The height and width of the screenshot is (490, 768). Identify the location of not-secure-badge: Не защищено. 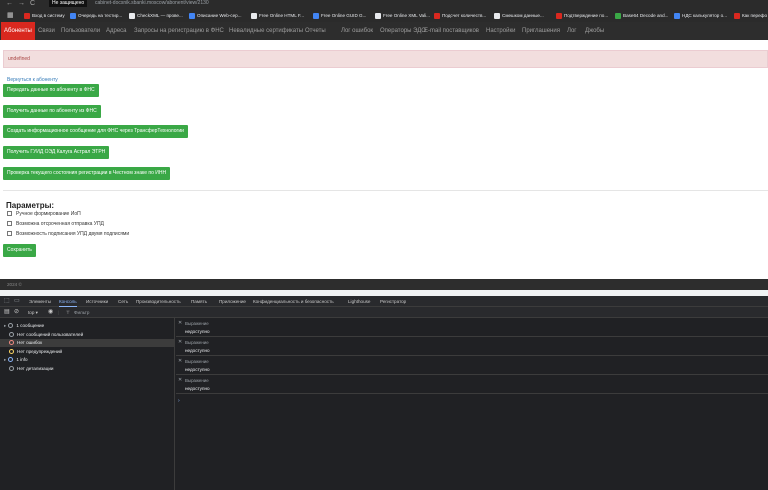
(68, 3).